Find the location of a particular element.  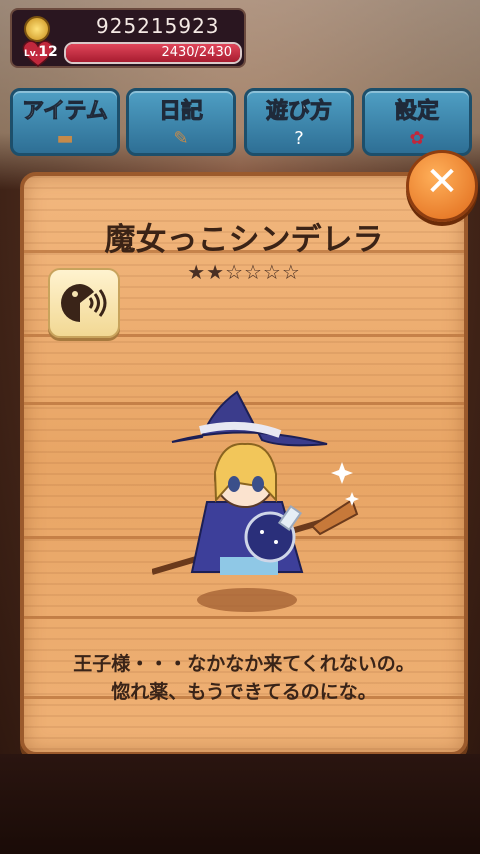

hp-bar: 2430/2430 is located at coordinates (153, 53).